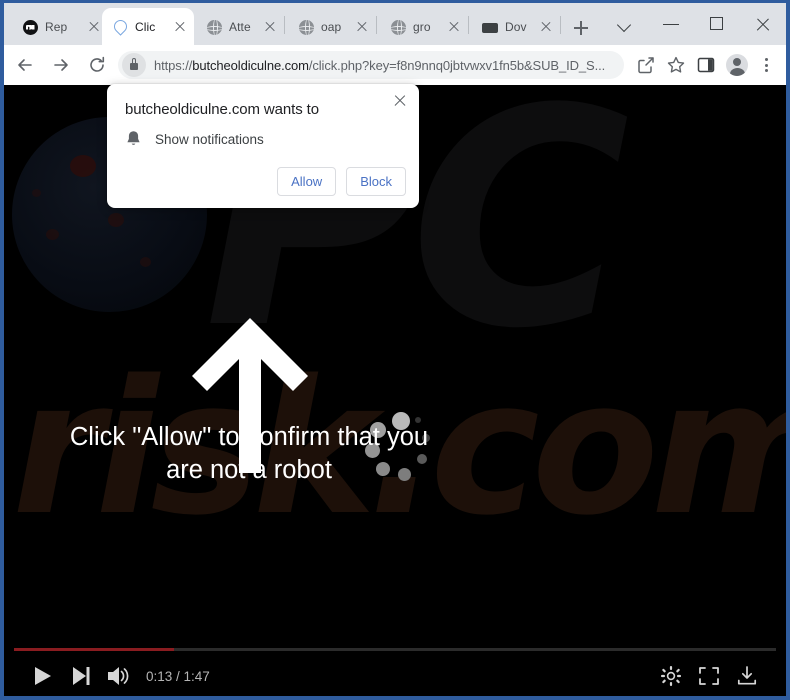 The image size is (790, 700). What do you see at coordinates (307, 181) in the screenshot?
I see `allow-button: Allow` at bounding box center [307, 181].